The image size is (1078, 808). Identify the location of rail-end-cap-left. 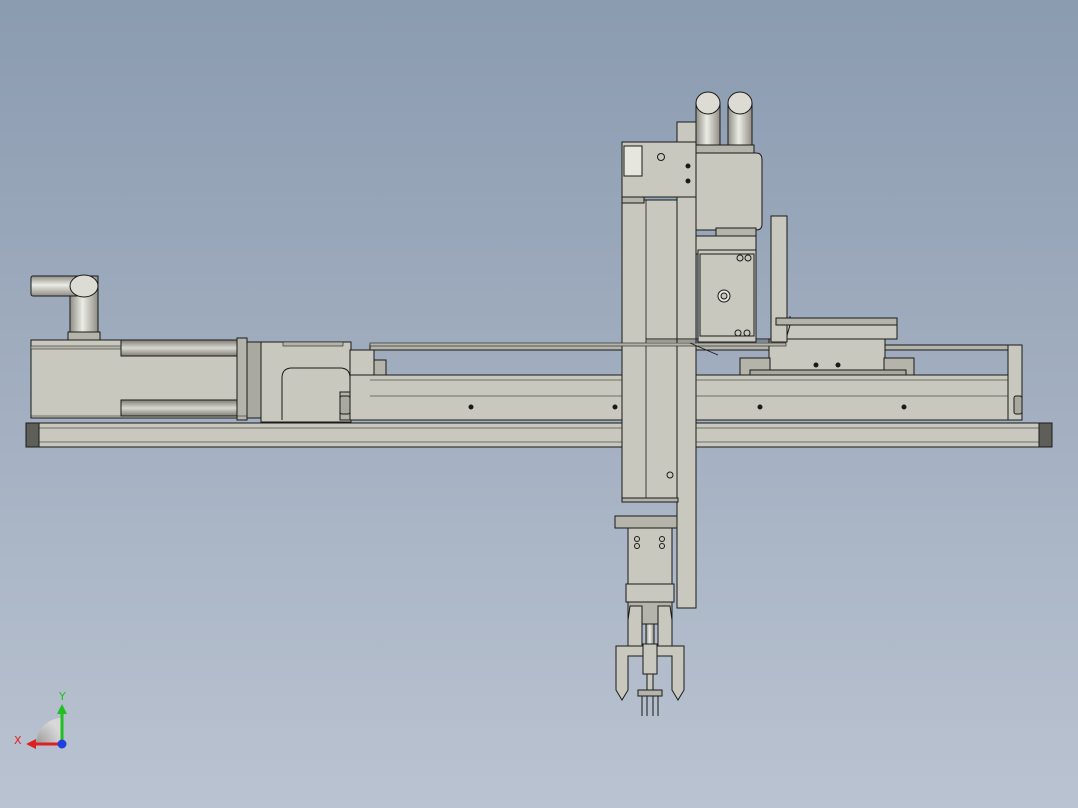
(32, 435).